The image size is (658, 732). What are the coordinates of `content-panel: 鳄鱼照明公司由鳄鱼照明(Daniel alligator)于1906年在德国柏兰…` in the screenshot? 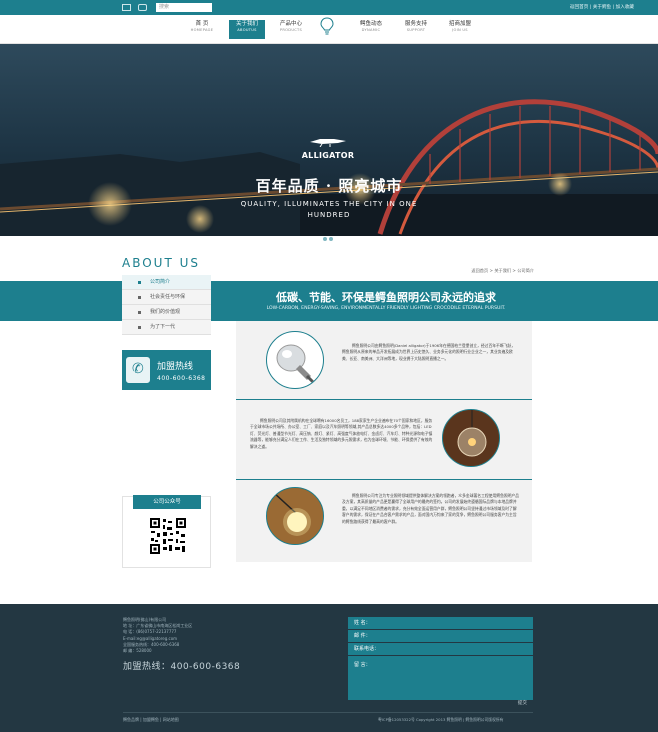 It's located at (384, 441).